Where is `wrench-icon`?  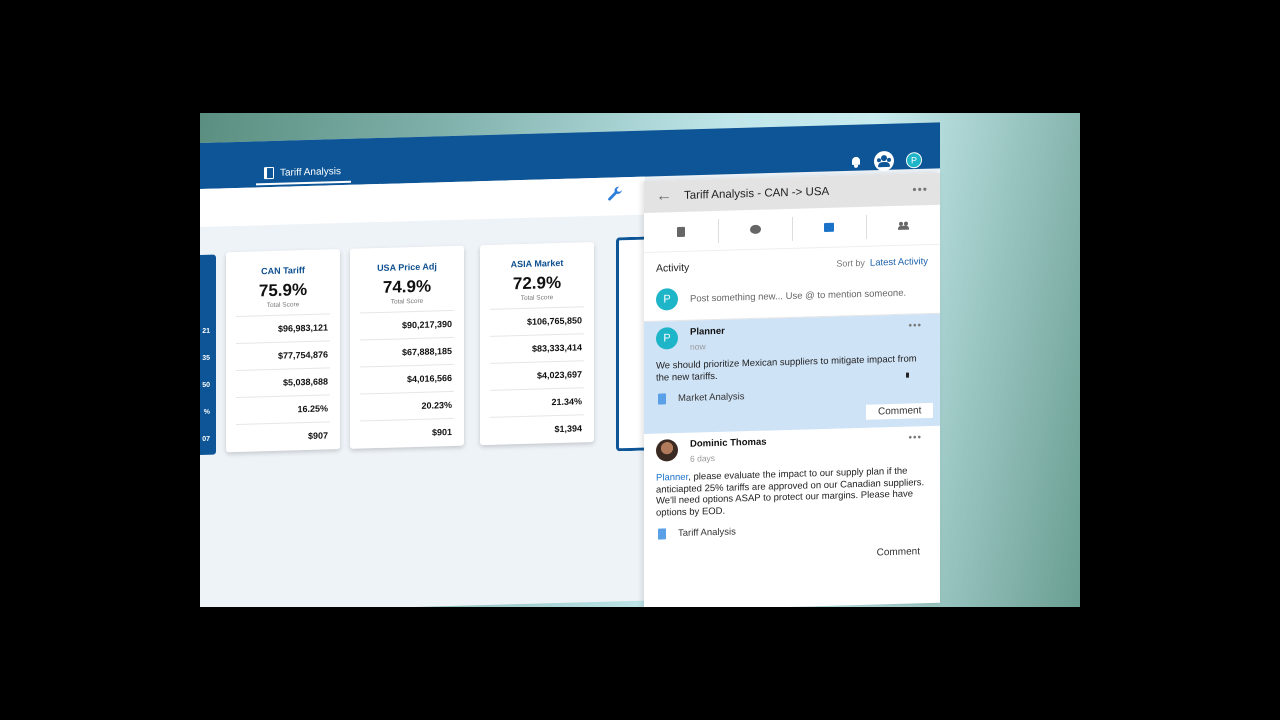
wrench-icon is located at coordinates (615, 194).